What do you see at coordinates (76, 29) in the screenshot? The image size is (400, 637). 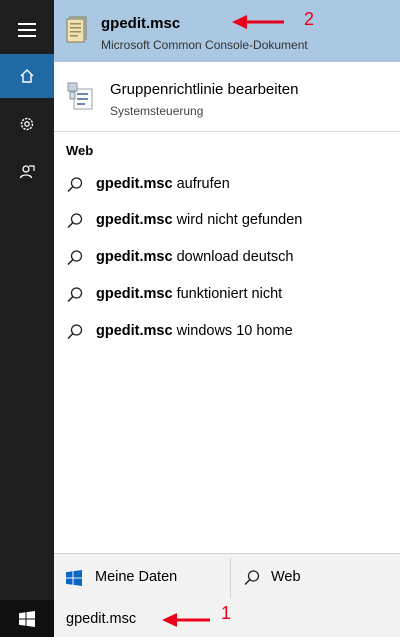 I see `msc-document-icon` at bounding box center [76, 29].